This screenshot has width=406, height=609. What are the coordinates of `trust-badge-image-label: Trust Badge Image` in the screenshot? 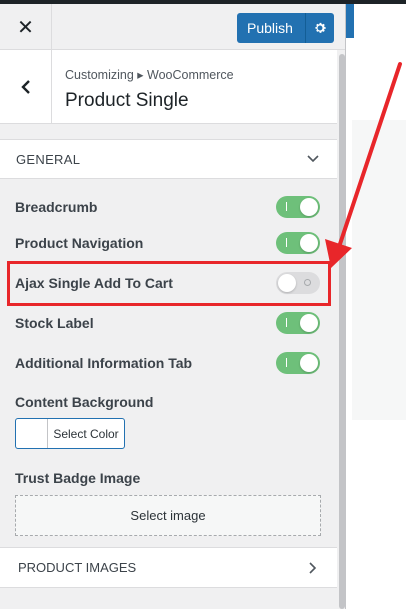 It's located at (78, 478).